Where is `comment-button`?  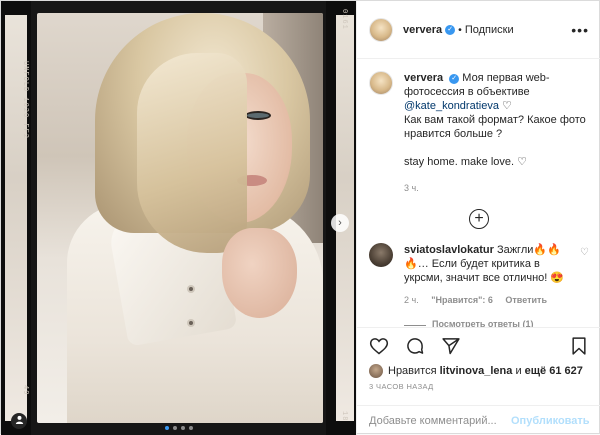
comment-button is located at coordinates (415, 346).